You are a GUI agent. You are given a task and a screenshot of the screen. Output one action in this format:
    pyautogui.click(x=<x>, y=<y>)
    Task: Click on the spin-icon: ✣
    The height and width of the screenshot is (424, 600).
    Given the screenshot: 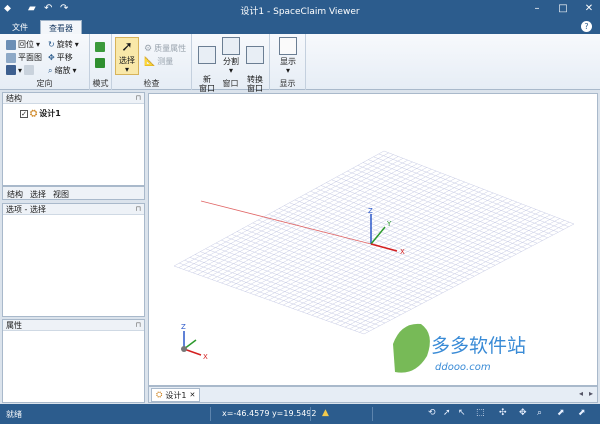 What is the action you would take?
    pyautogui.click(x=503, y=413)
    